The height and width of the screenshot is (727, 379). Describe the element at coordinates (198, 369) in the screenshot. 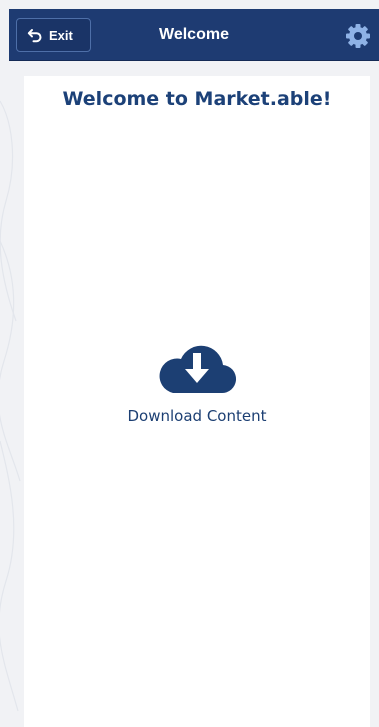

I see `cloud-download-icon` at that location.